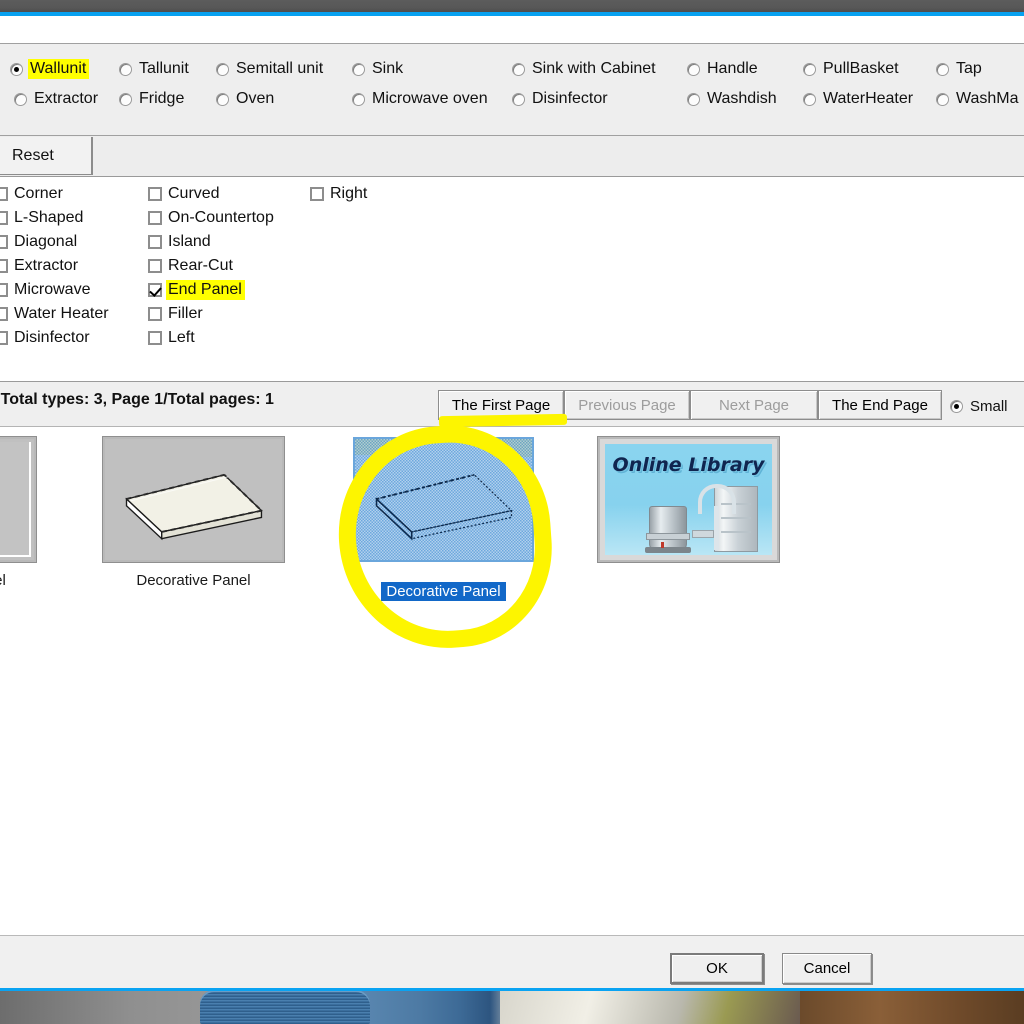  What do you see at coordinates (388, 68) in the screenshot?
I see `unit-type-radio-label: Sink` at bounding box center [388, 68].